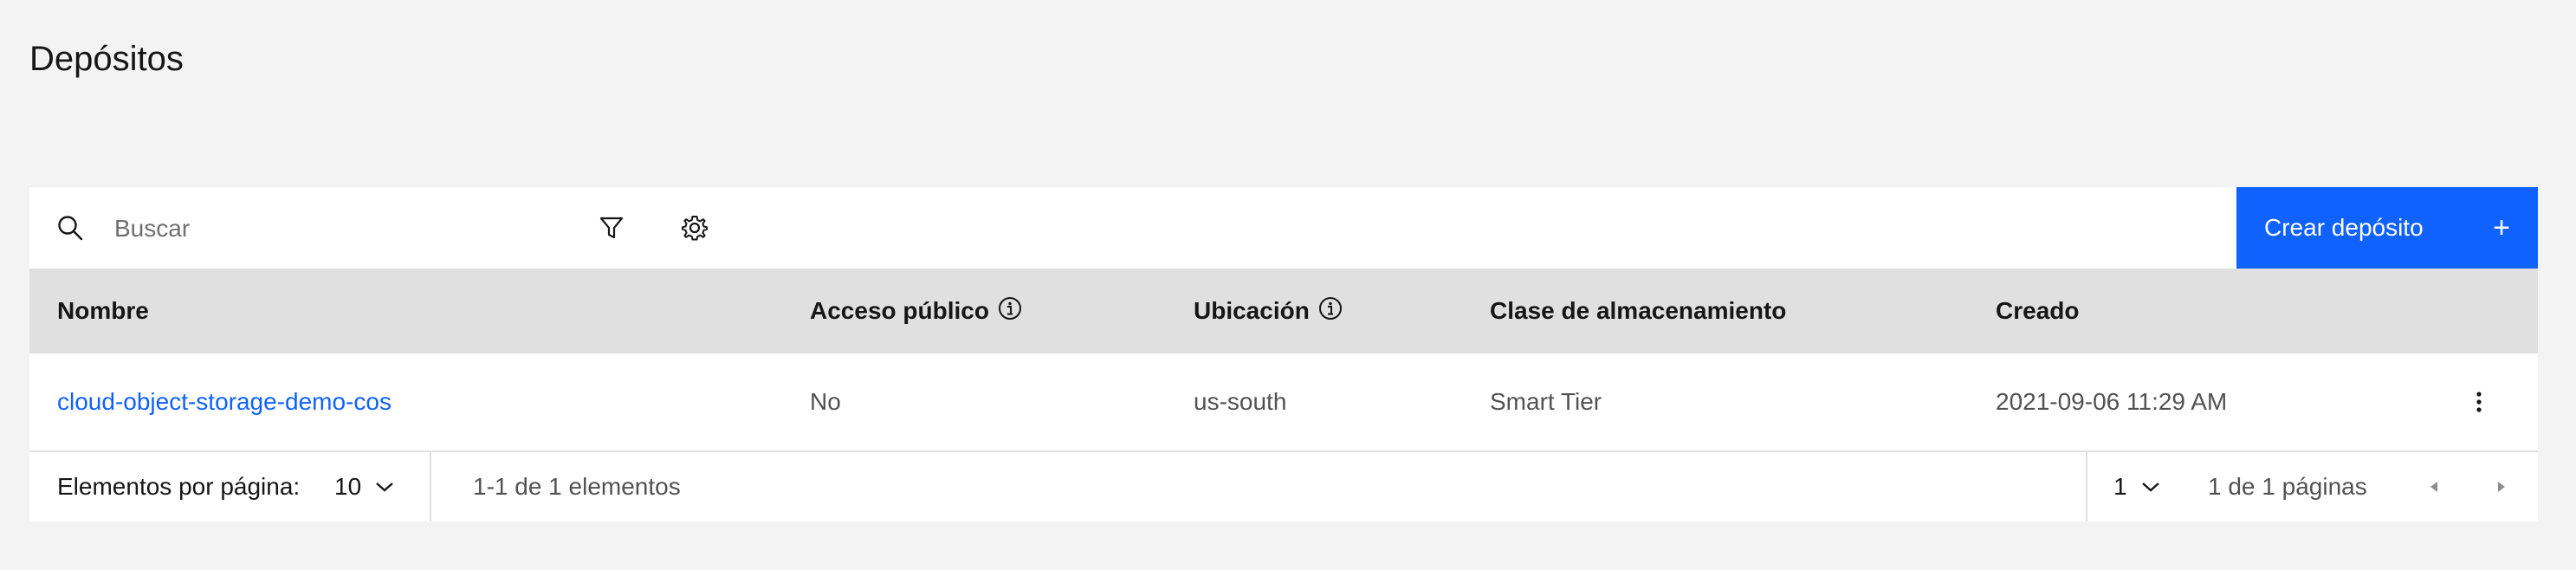 This screenshot has height=570, width=2576. Describe the element at coordinates (1283, 228) in the screenshot. I see `table-toolbar: Crear depósito +` at that location.